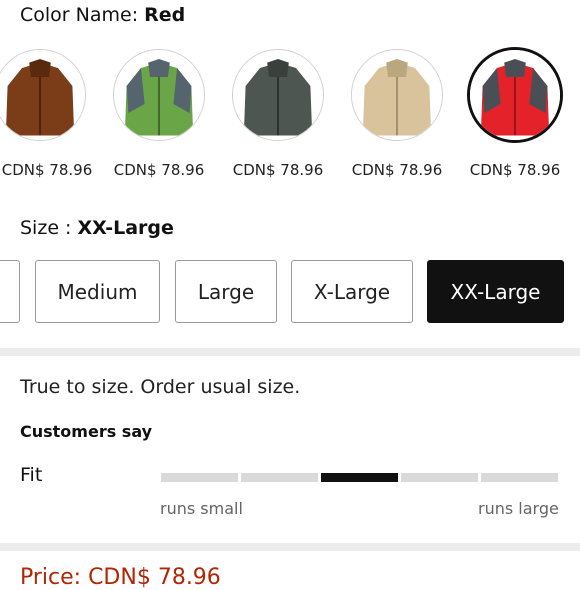 Image resolution: width=580 pixels, height=590 pixels. I want to click on size-option-partial, so click(10, 291).